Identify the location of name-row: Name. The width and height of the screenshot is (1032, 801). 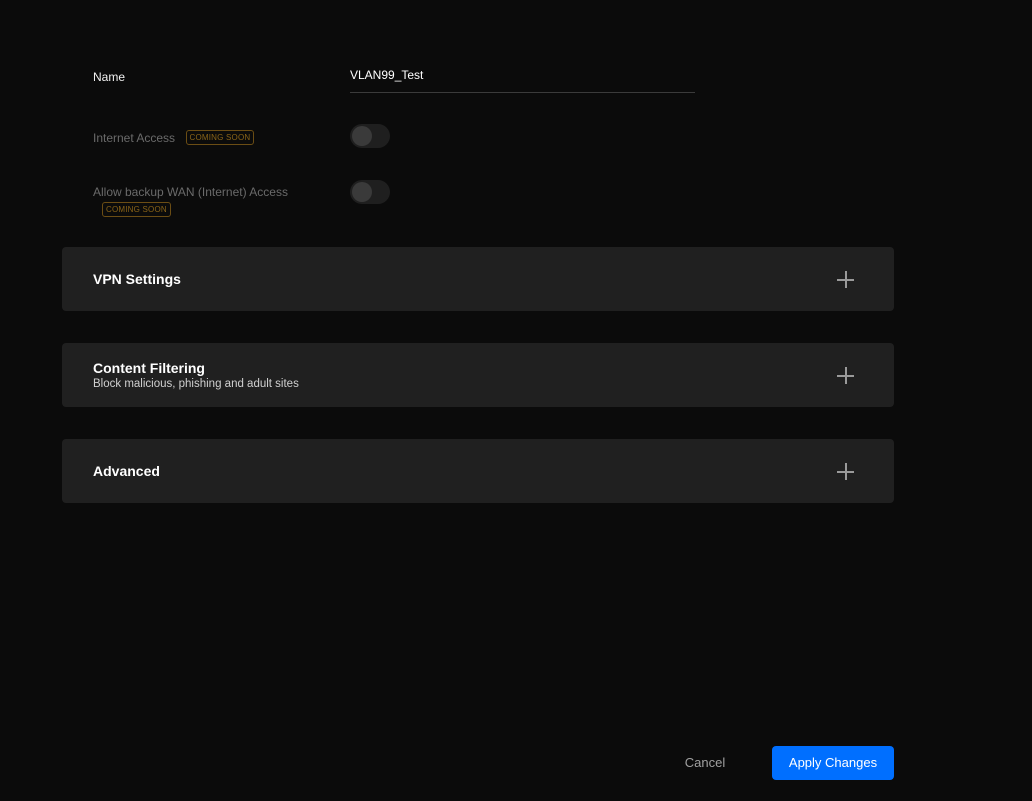
(109, 77).